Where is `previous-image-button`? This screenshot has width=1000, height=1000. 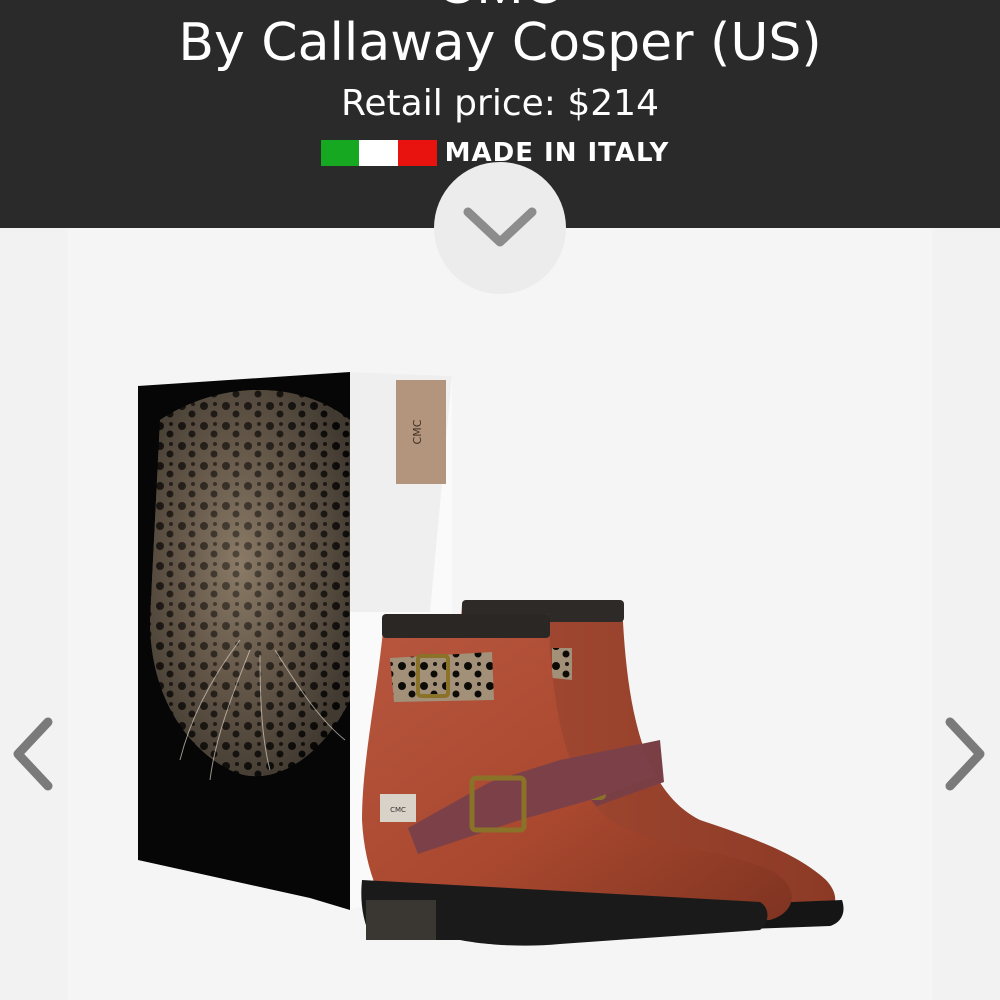 previous-image-button is located at coordinates (34, 756).